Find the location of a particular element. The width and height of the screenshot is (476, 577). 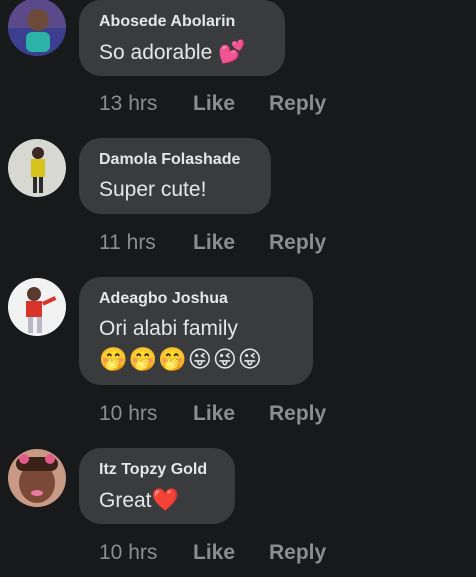

comment-text-content: Great is located at coordinates (125, 500).